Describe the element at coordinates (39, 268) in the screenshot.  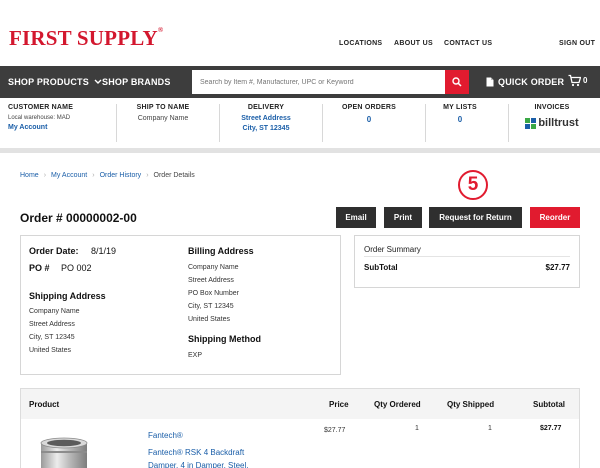
I see `po-label: PO #` at that location.